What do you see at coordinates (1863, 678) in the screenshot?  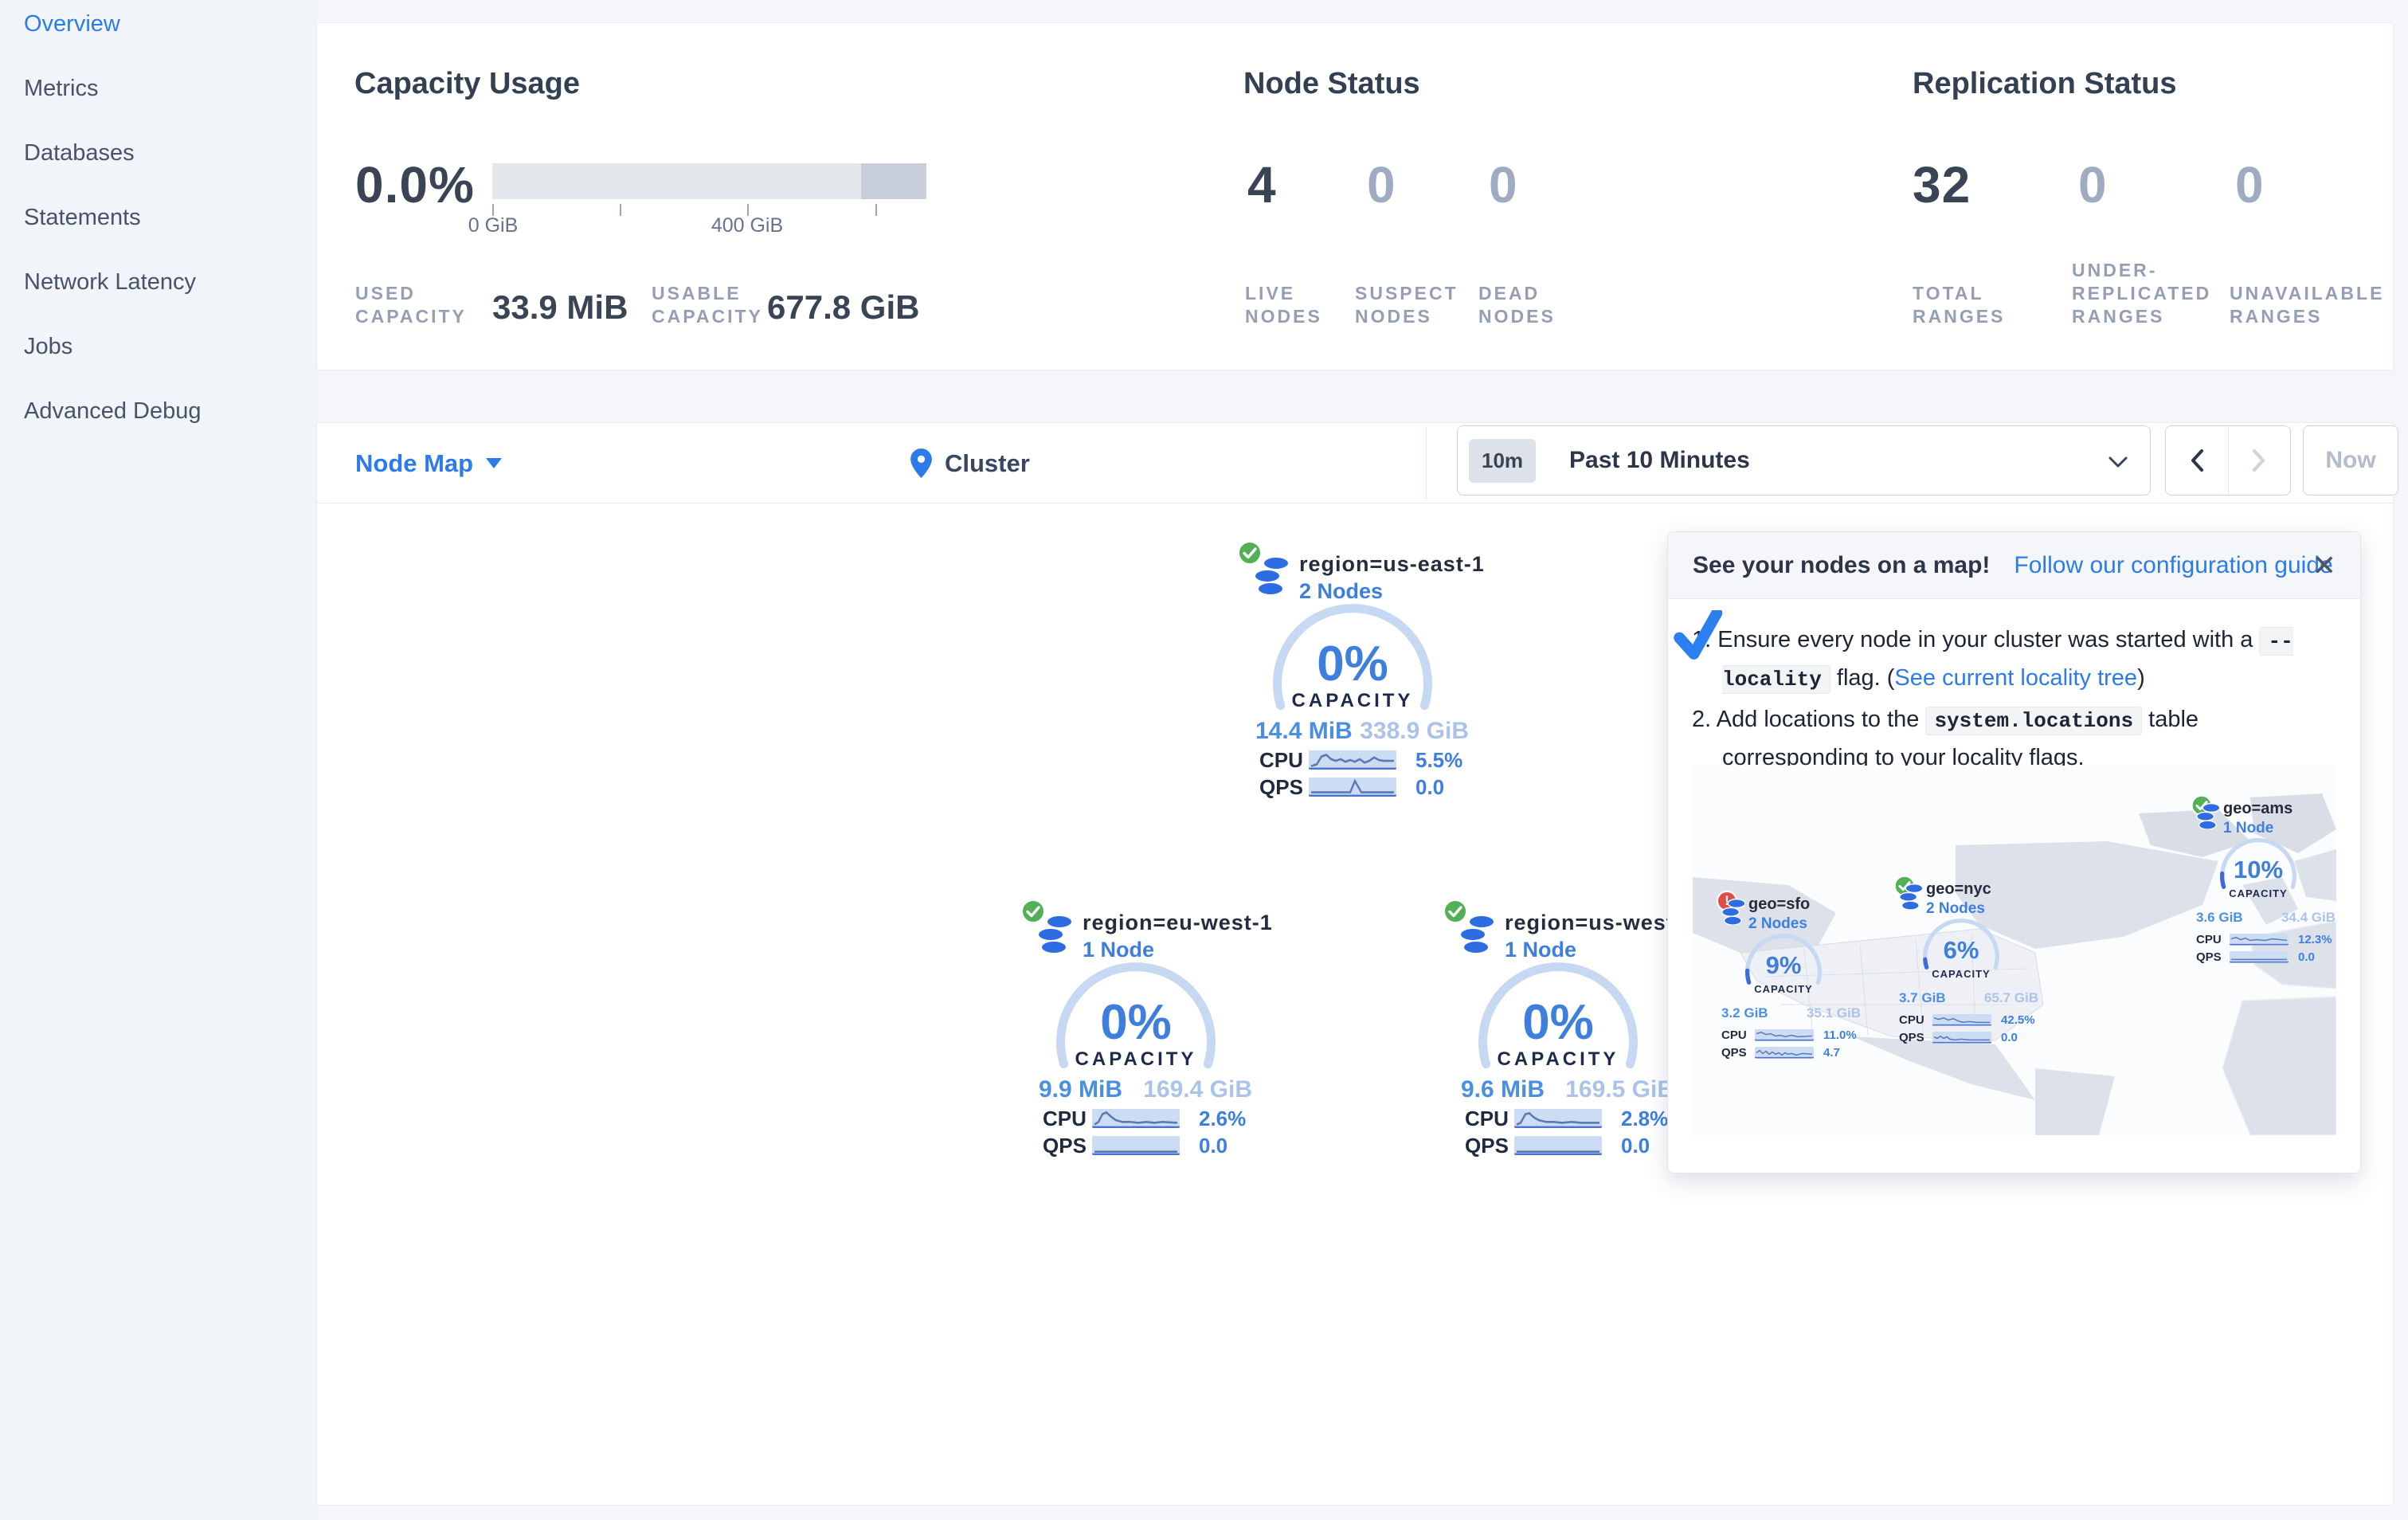 I see `step-text: flag. (` at bounding box center [1863, 678].